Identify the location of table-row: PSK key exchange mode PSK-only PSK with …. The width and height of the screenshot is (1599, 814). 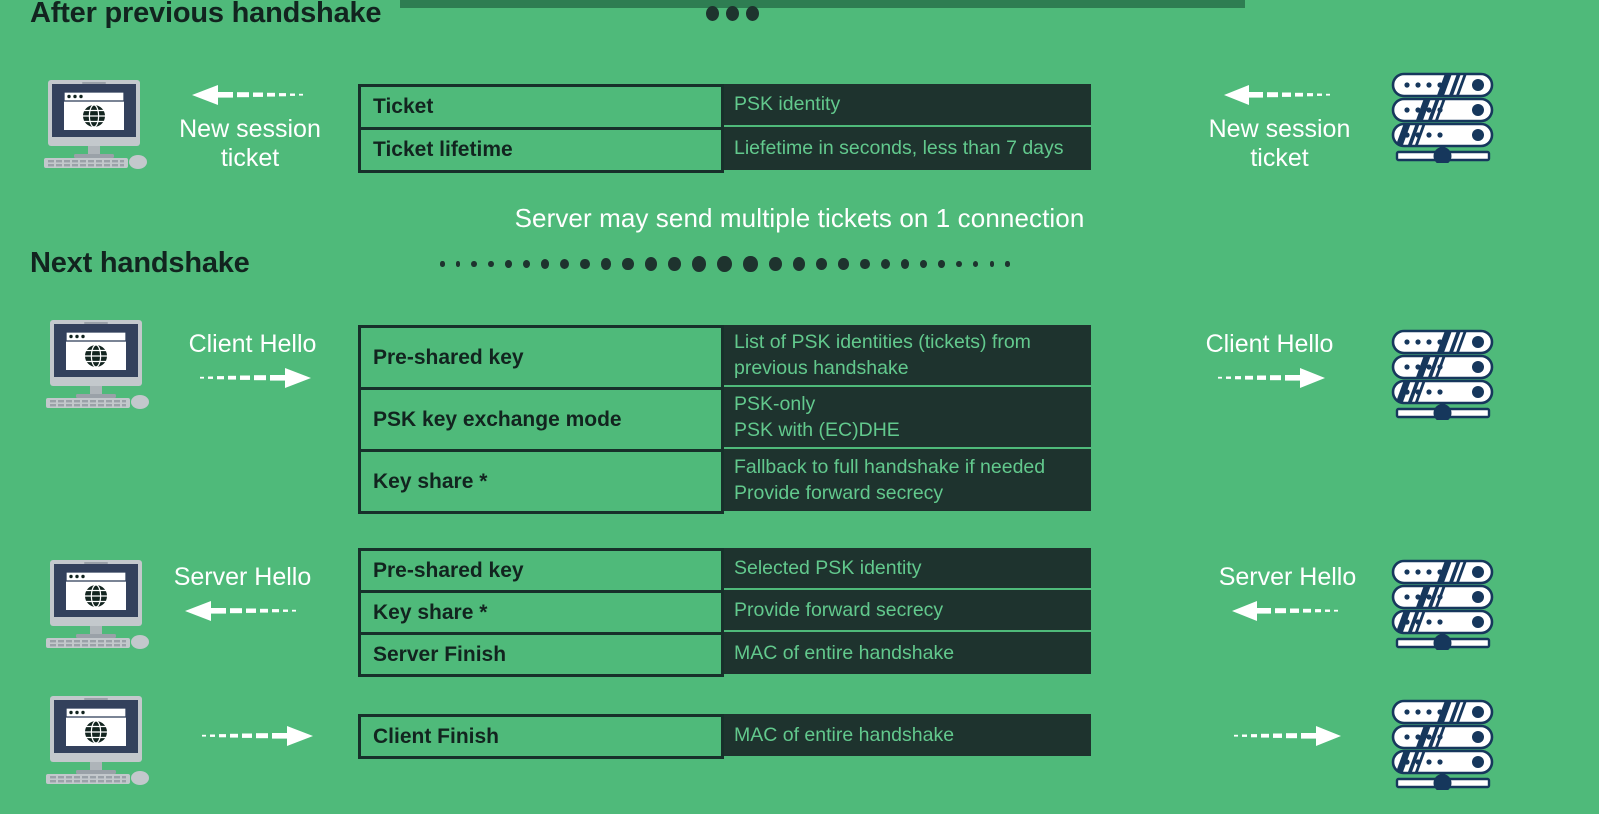
(724, 419).